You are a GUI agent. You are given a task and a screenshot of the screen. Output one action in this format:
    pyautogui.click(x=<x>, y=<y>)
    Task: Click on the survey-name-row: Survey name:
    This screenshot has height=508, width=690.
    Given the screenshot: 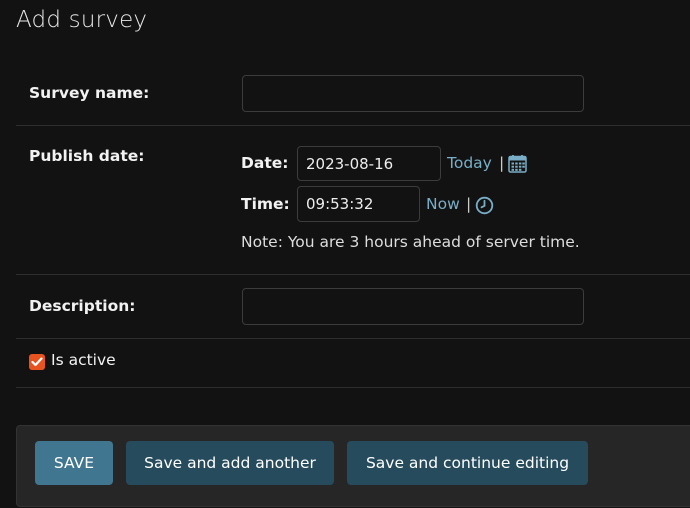 What is the action you would take?
    pyautogui.click(x=353, y=94)
    